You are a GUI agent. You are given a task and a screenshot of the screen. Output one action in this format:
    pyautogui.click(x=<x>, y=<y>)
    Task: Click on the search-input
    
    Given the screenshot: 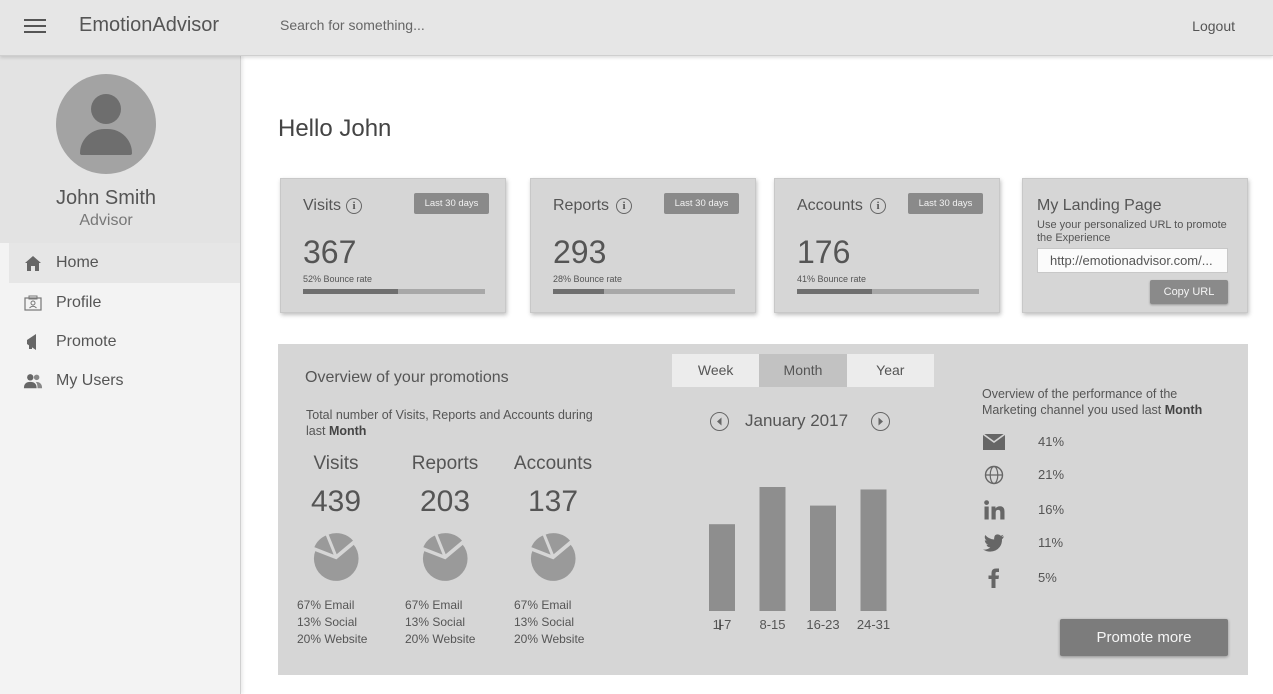 What is the action you would take?
    pyautogui.click(x=462, y=25)
    